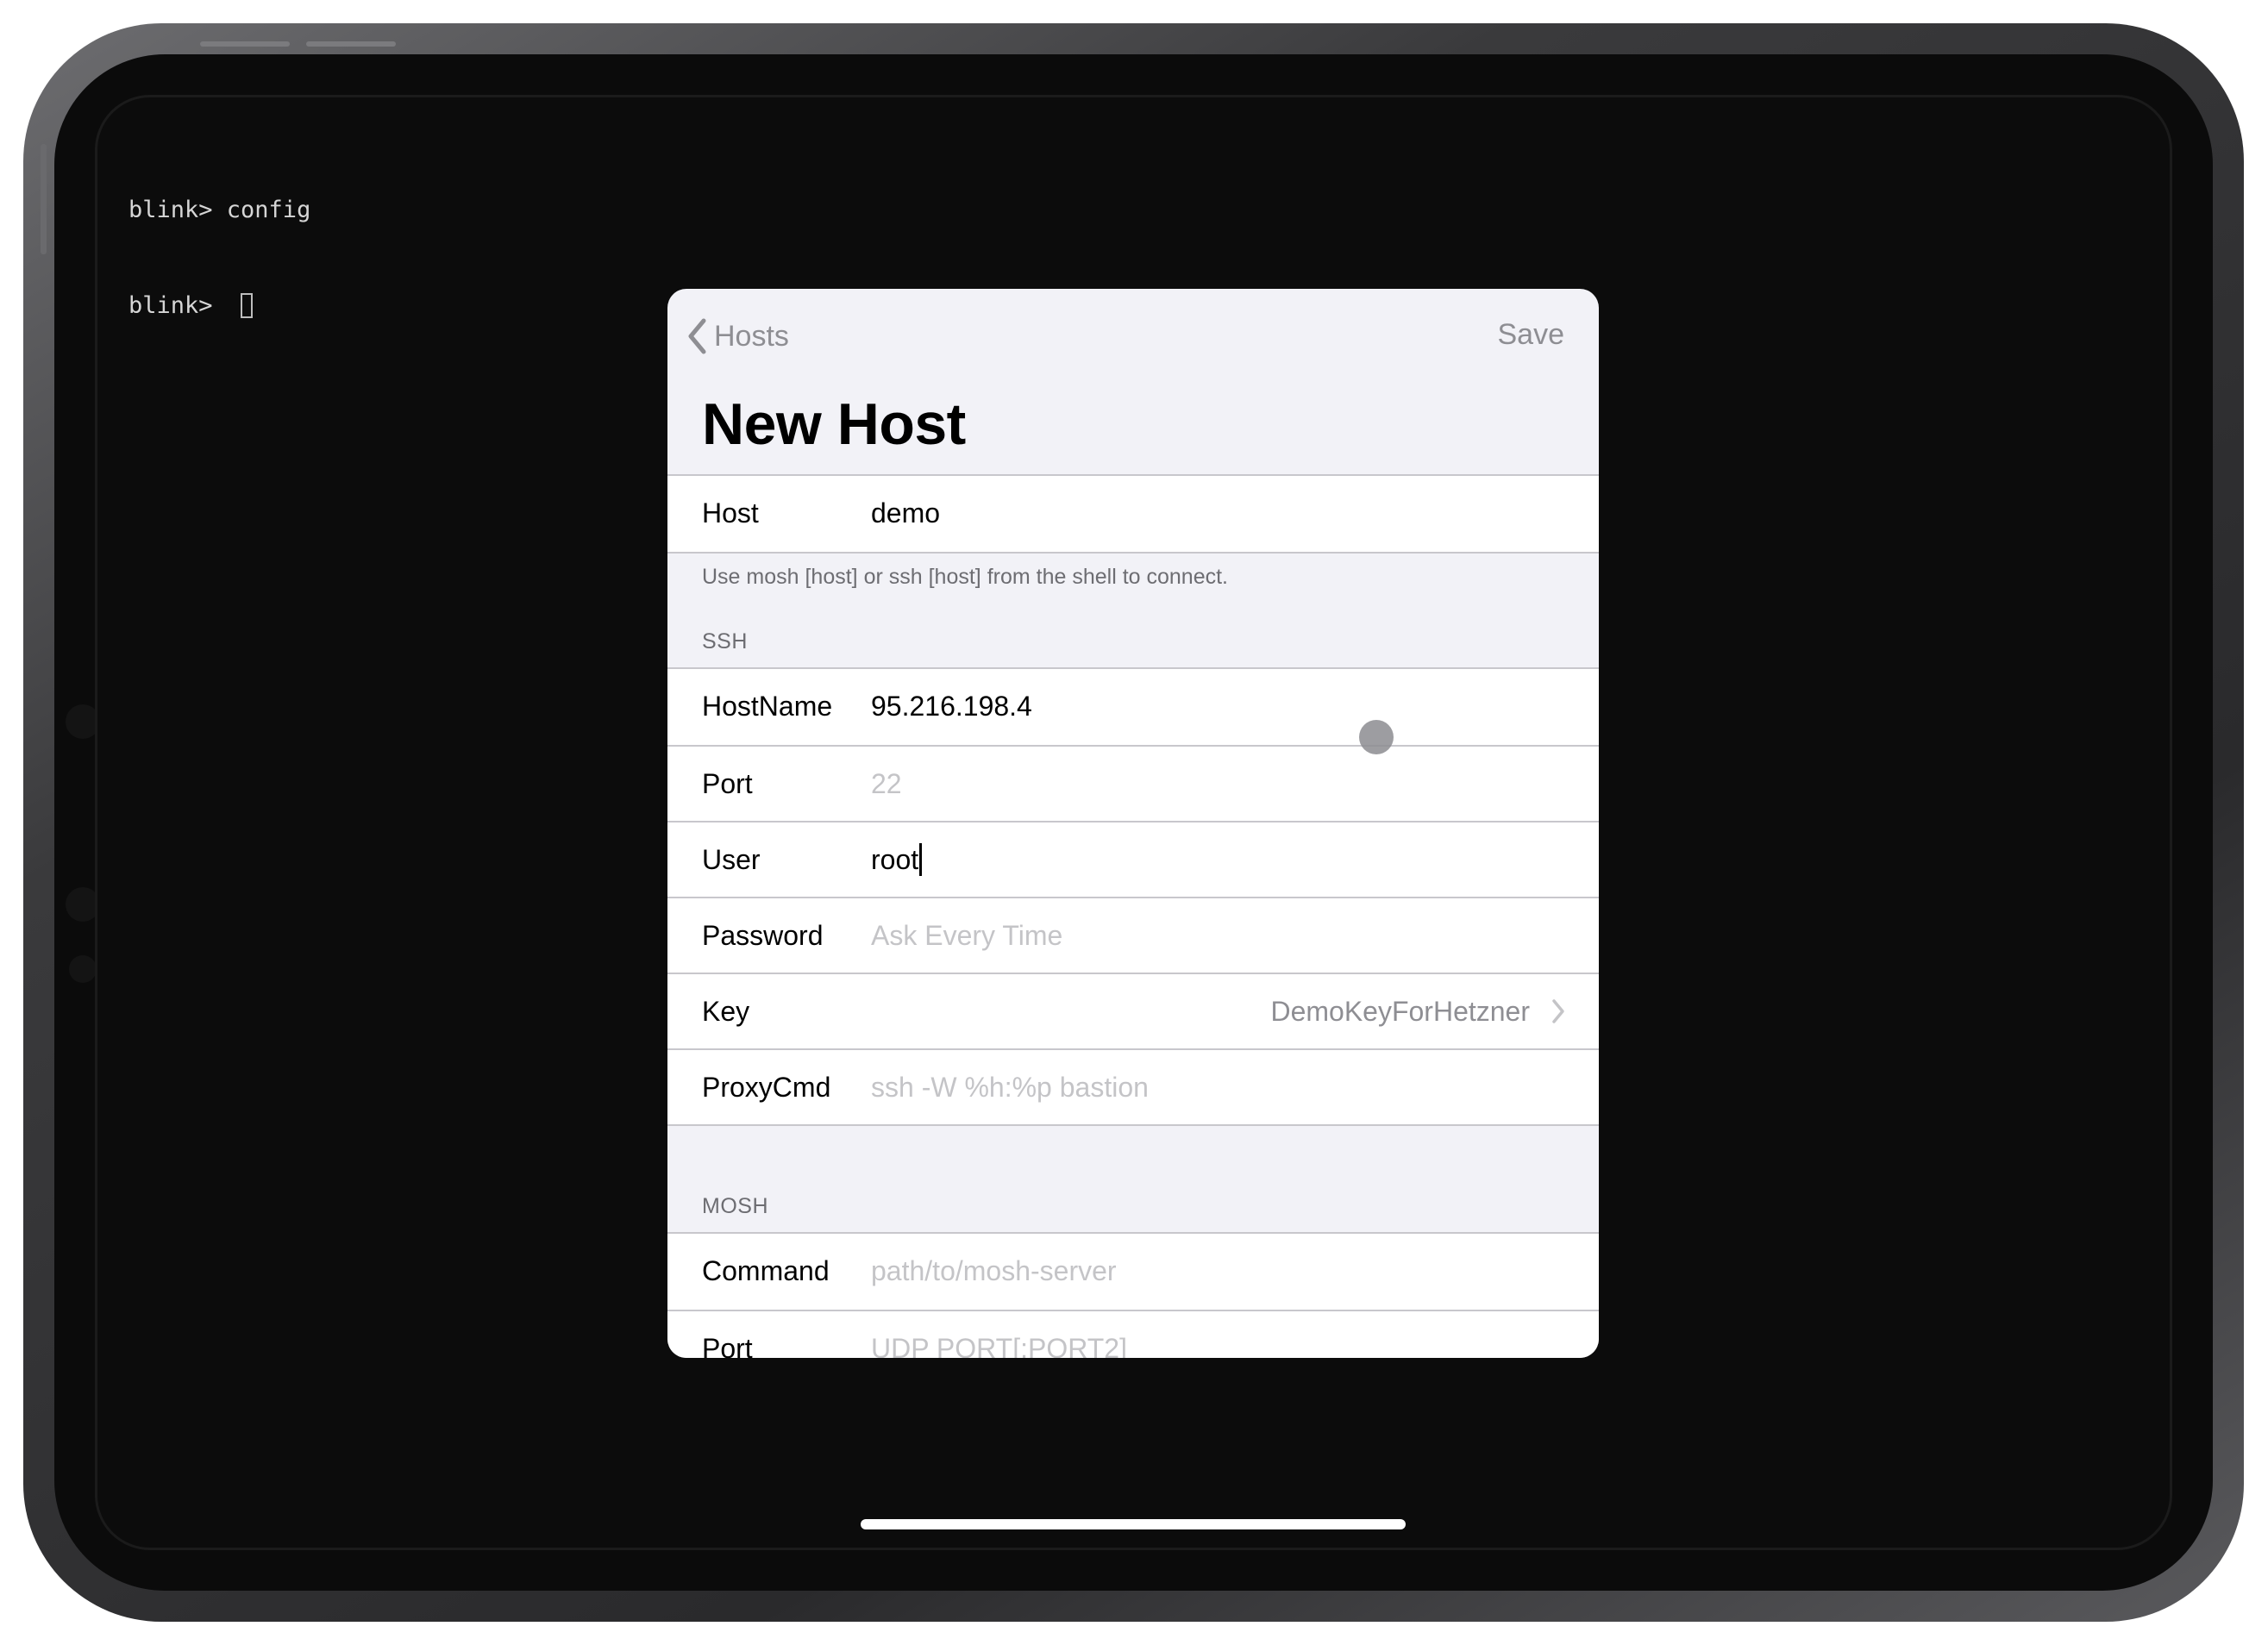 The width and height of the screenshot is (2268, 1645). Describe the element at coordinates (731, 859) in the screenshot. I see `user-label: User` at that location.